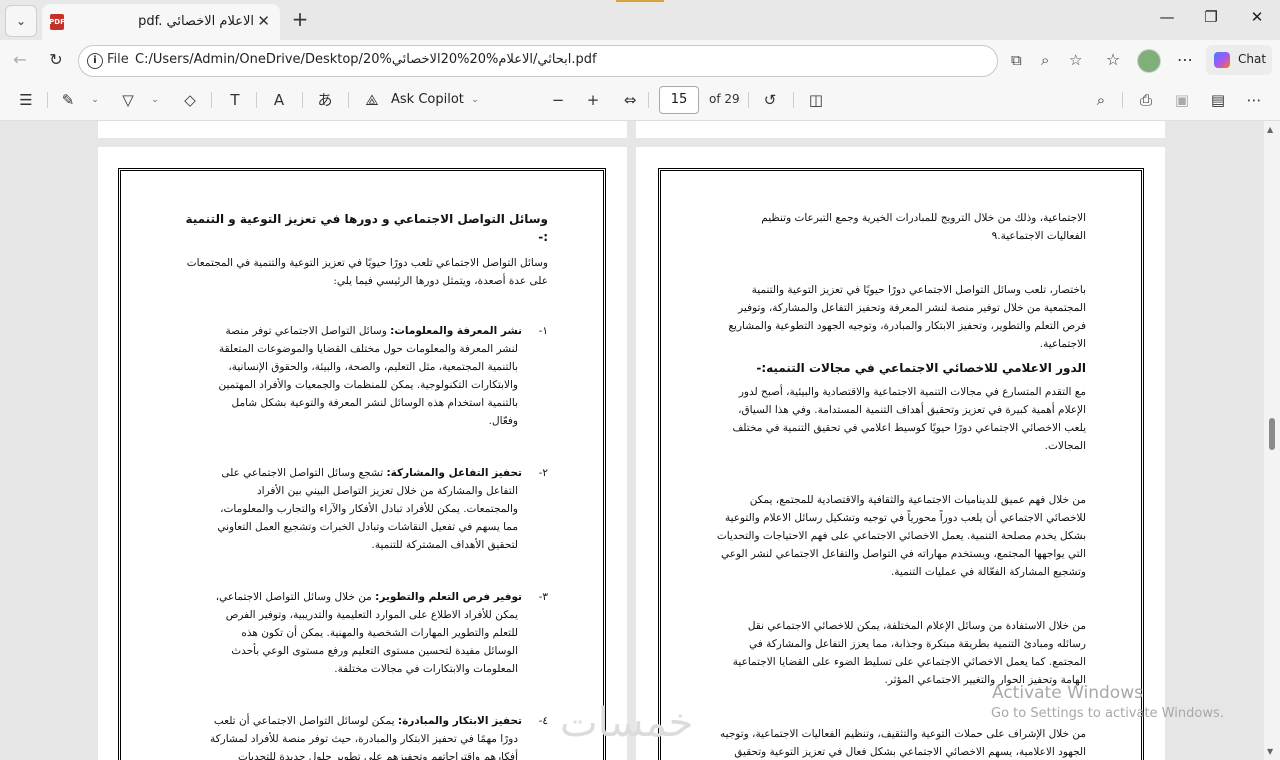 The height and width of the screenshot is (760, 1280). What do you see at coordinates (1272, 434) in the screenshot?
I see `scrollbar-thumb` at bounding box center [1272, 434].